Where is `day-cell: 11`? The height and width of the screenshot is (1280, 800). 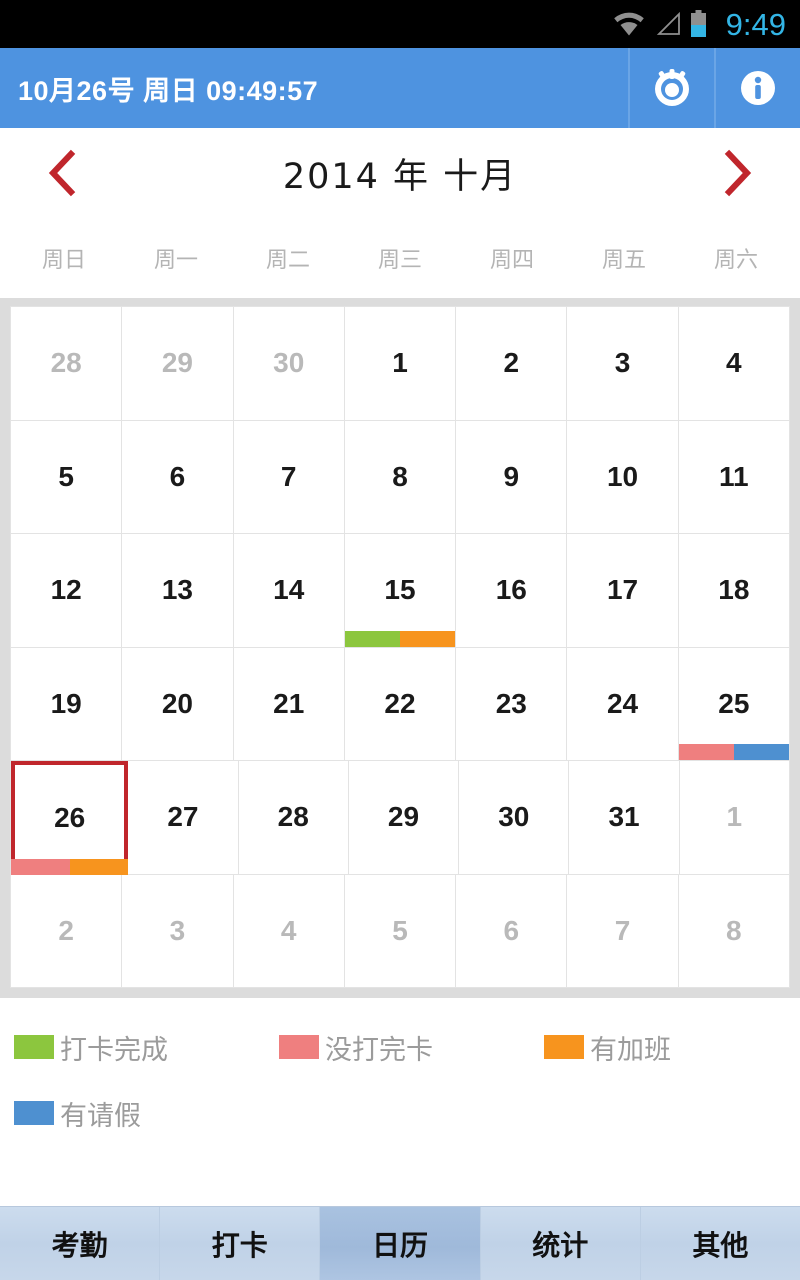
day-cell: 11 is located at coordinates (734, 477).